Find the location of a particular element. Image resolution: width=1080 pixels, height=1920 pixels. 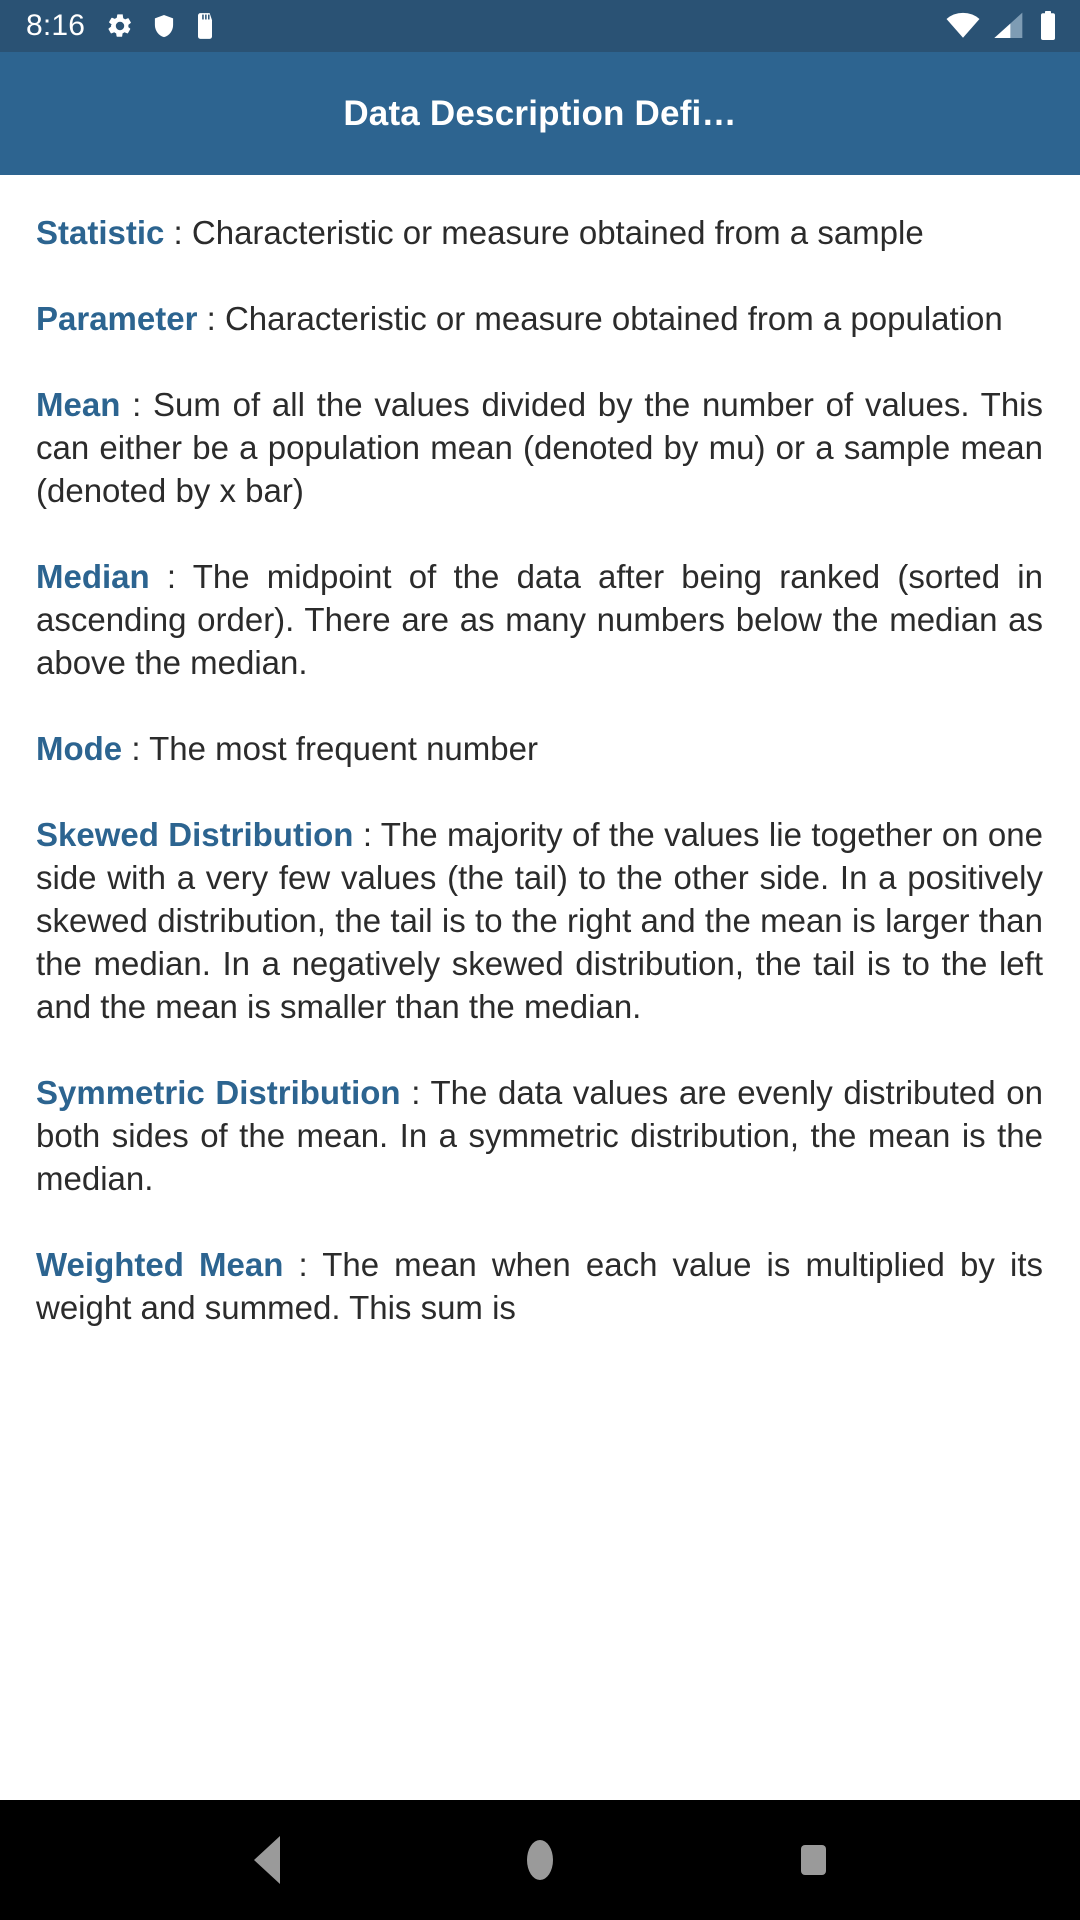

definition-term: Parameter is located at coordinates (117, 318).